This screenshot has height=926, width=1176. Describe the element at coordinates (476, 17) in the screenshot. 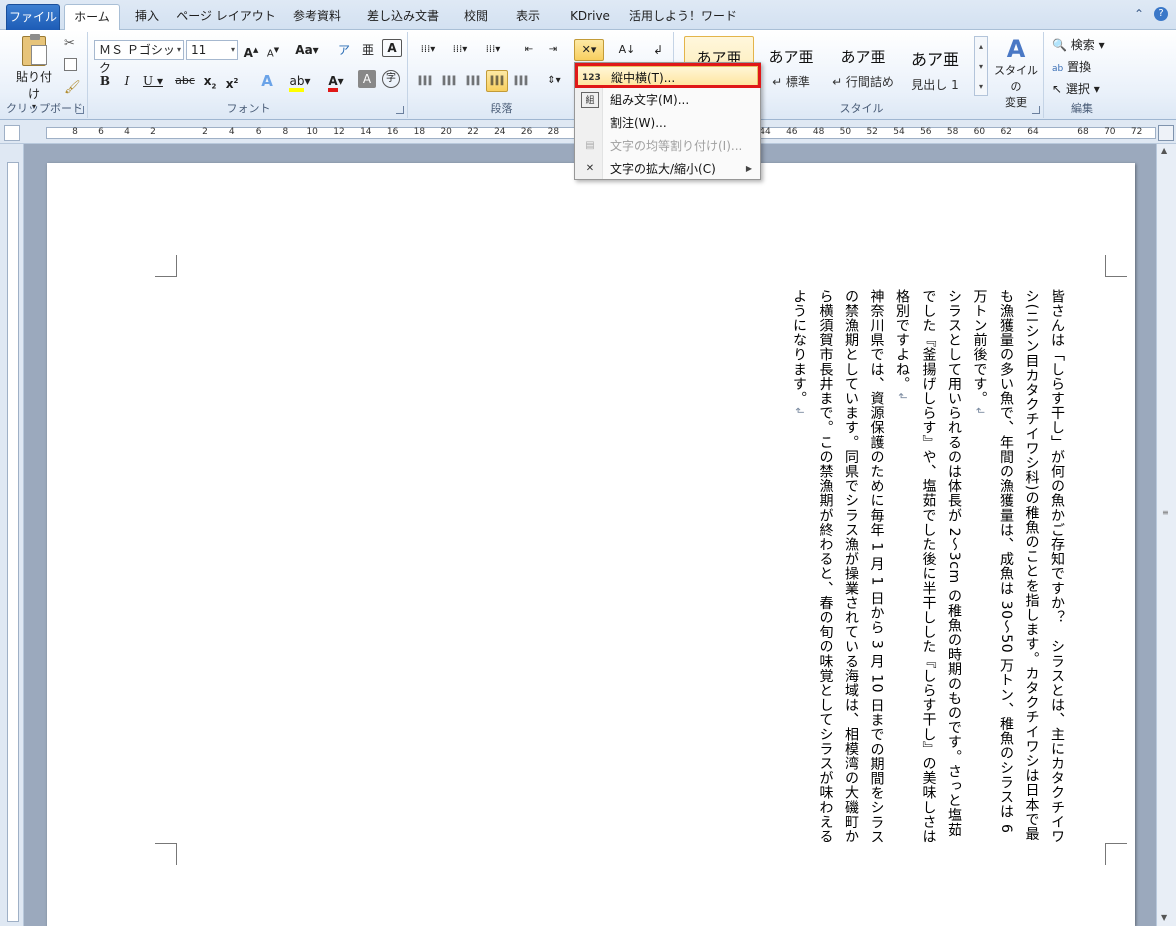

I see `tab-review: 校閲` at that location.